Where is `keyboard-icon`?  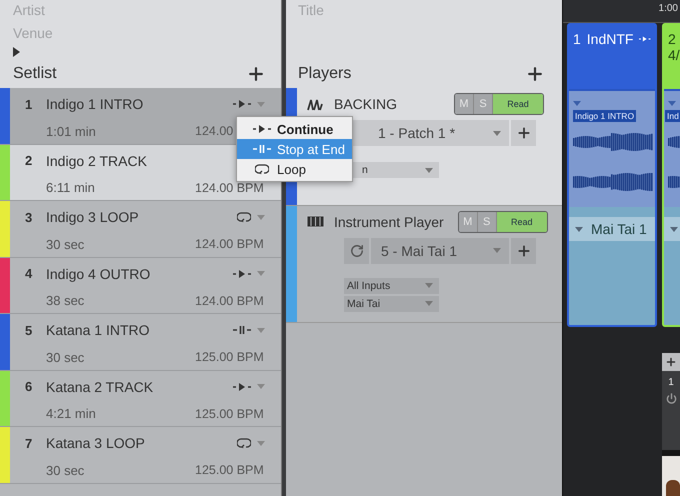 keyboard-icon is located at coordinates (315, 221).